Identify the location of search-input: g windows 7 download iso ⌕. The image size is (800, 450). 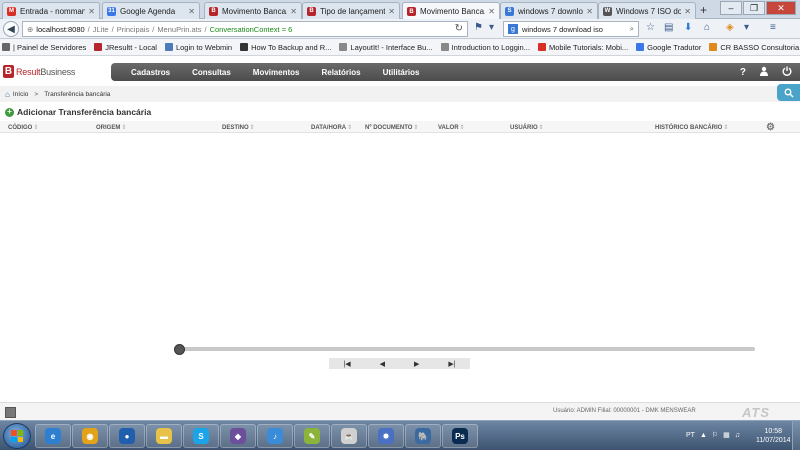
(571, 29).